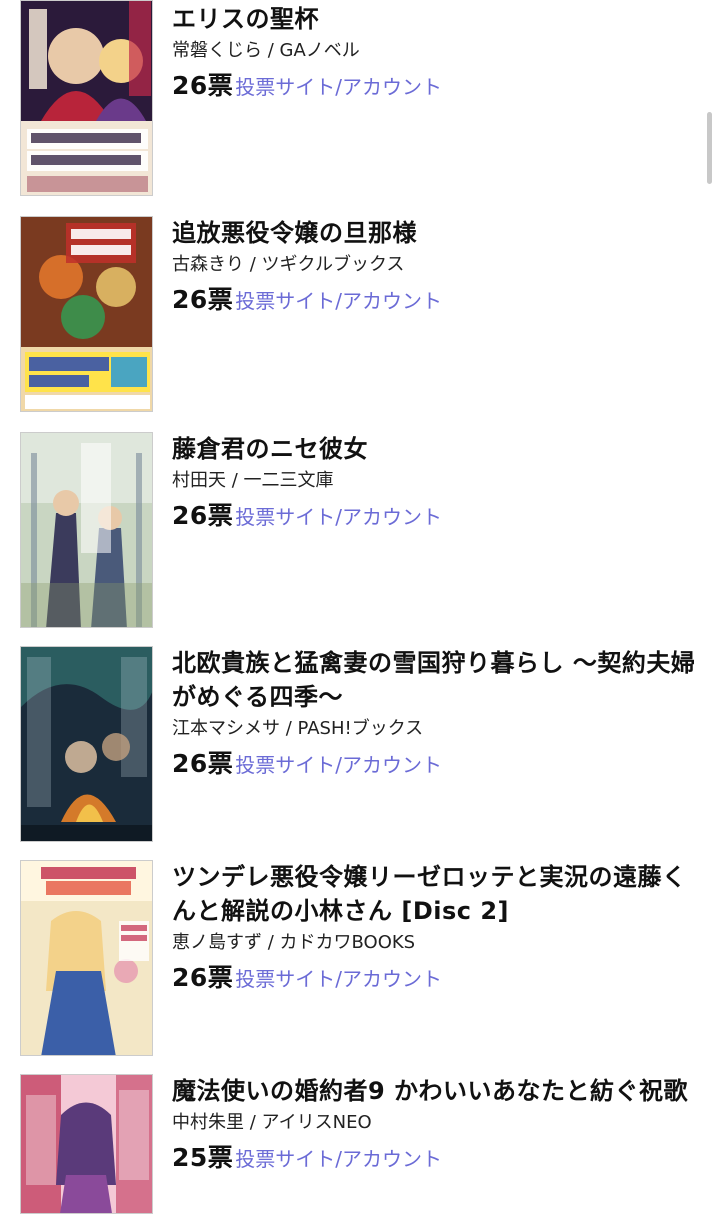  Describe the element at coordinates (298, 728) in the screenshot. I see `book-author-publisher: 江本マシメサ / PASH!ブックス` at that location.